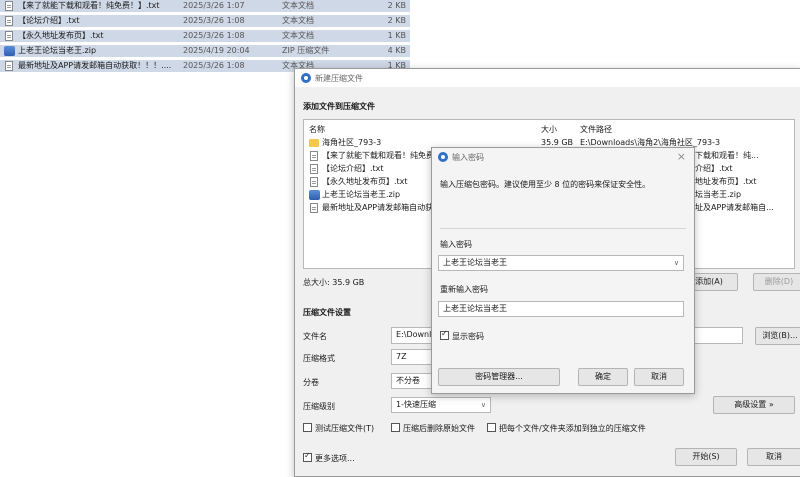 Image resolution: width=800 pixels, height=477 pixels. What do you see at coordinates (706, 457) in the screenshot?
I see `start-button: 开始(S)` at bounding box center [706, 457].